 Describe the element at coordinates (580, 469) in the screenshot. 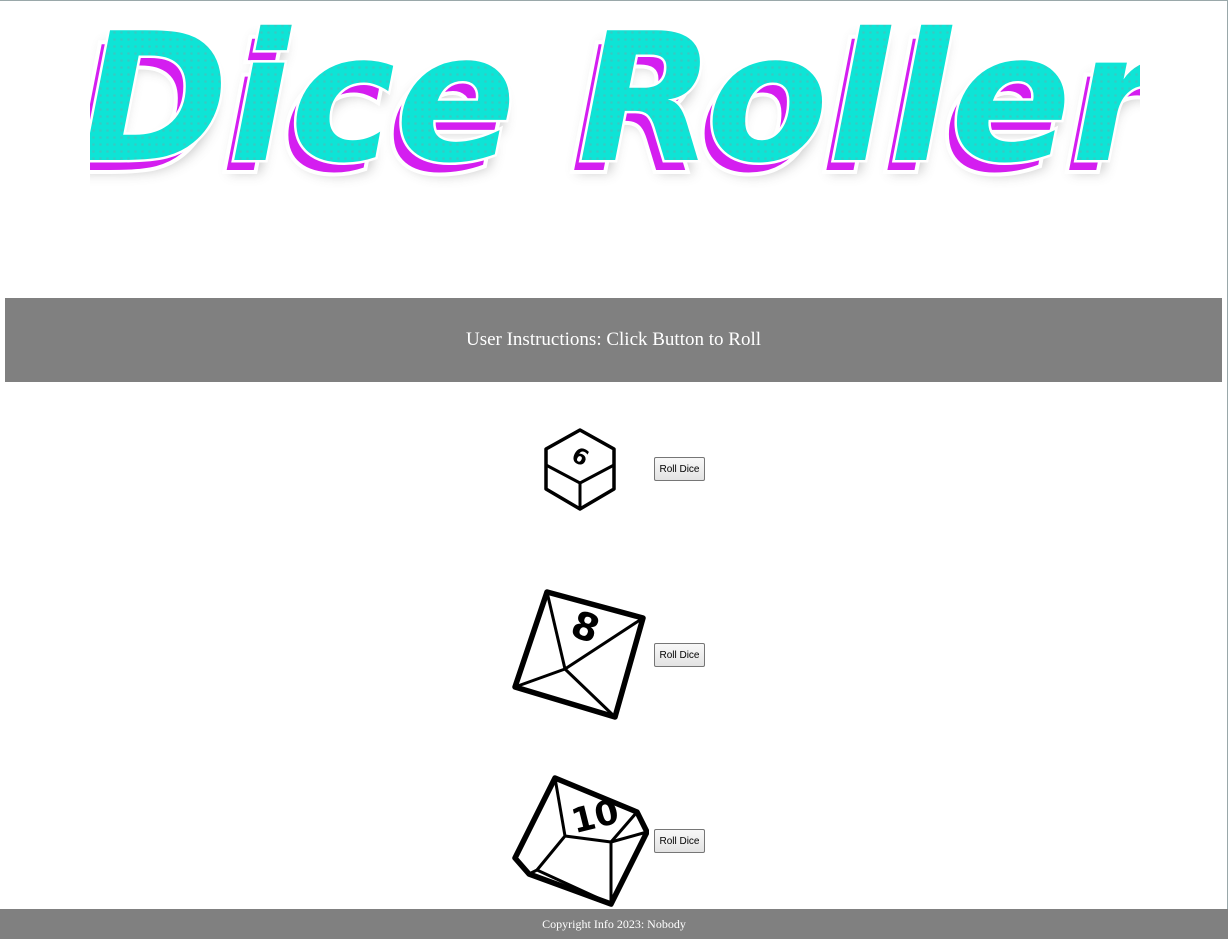

I see `d6-die-icon: 6` at that location.